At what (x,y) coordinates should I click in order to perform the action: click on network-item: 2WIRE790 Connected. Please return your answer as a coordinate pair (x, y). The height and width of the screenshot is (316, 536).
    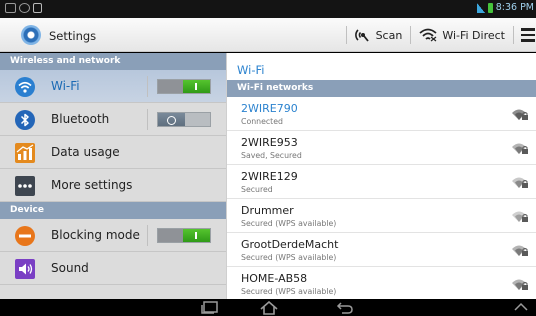
    Looking at the image, I should click on (381, 114).